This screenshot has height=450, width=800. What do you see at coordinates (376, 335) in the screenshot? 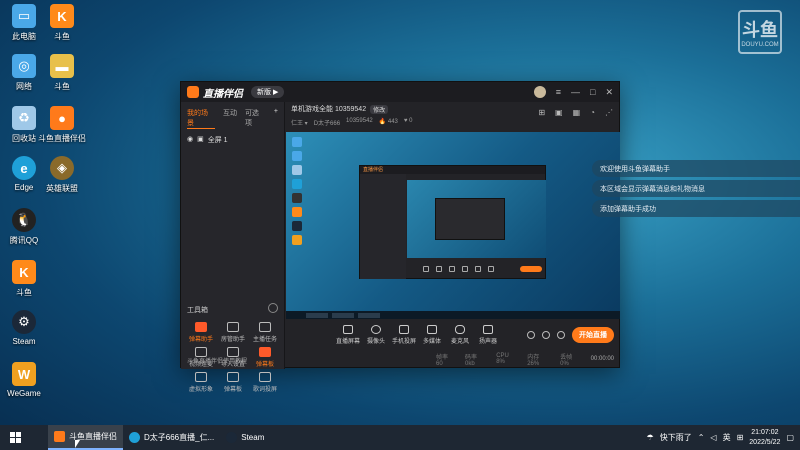
I see `camera-button: 摄像头` at bounding box center [376, 335].